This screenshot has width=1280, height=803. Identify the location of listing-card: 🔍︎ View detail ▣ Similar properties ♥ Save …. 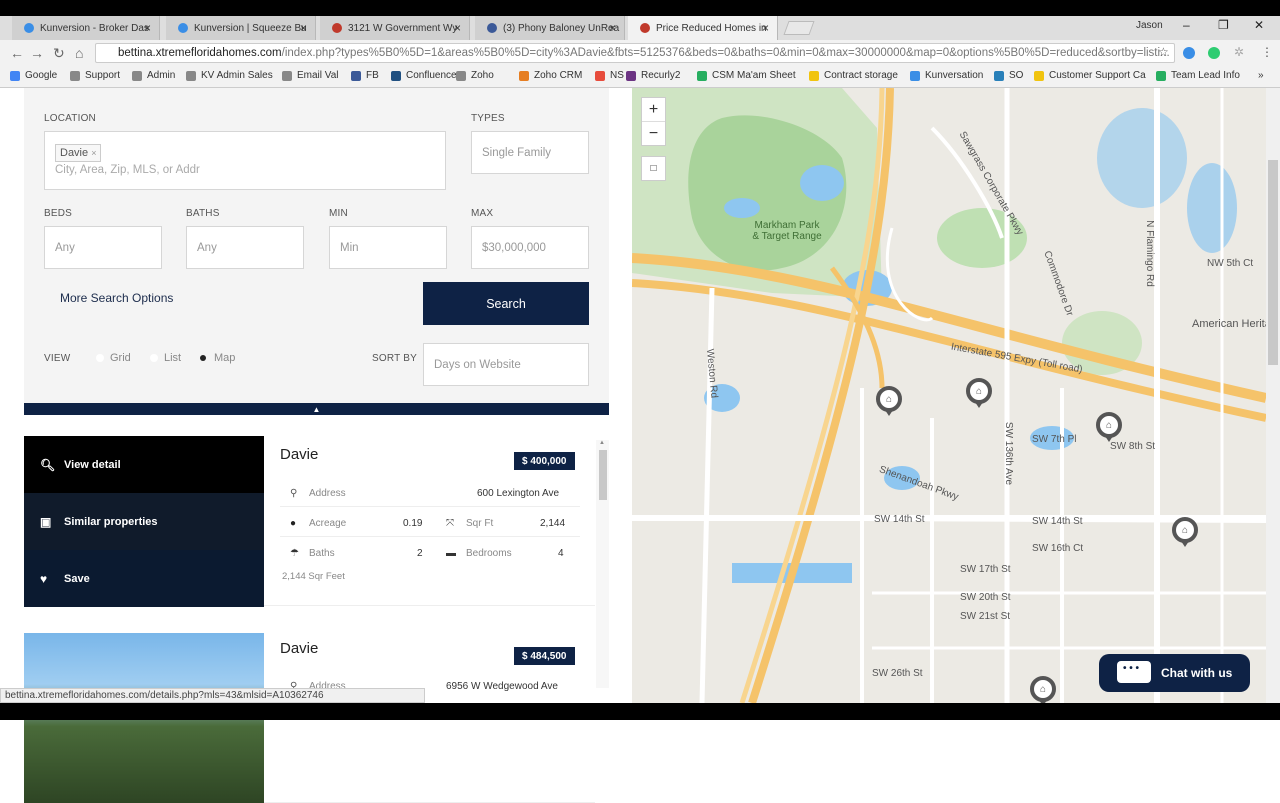
(309, 521).